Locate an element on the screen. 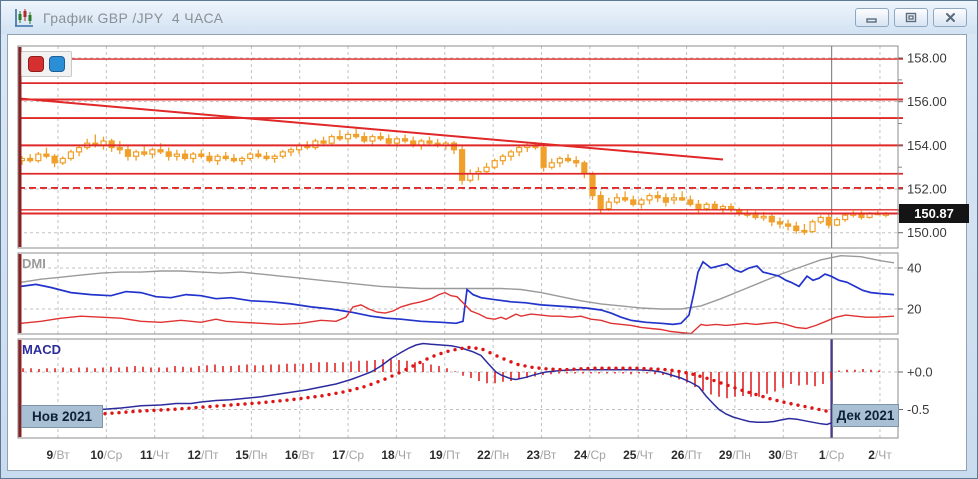 The image size is (978, 479). svg-text: 158.00 is located at coordinates (927, 58).